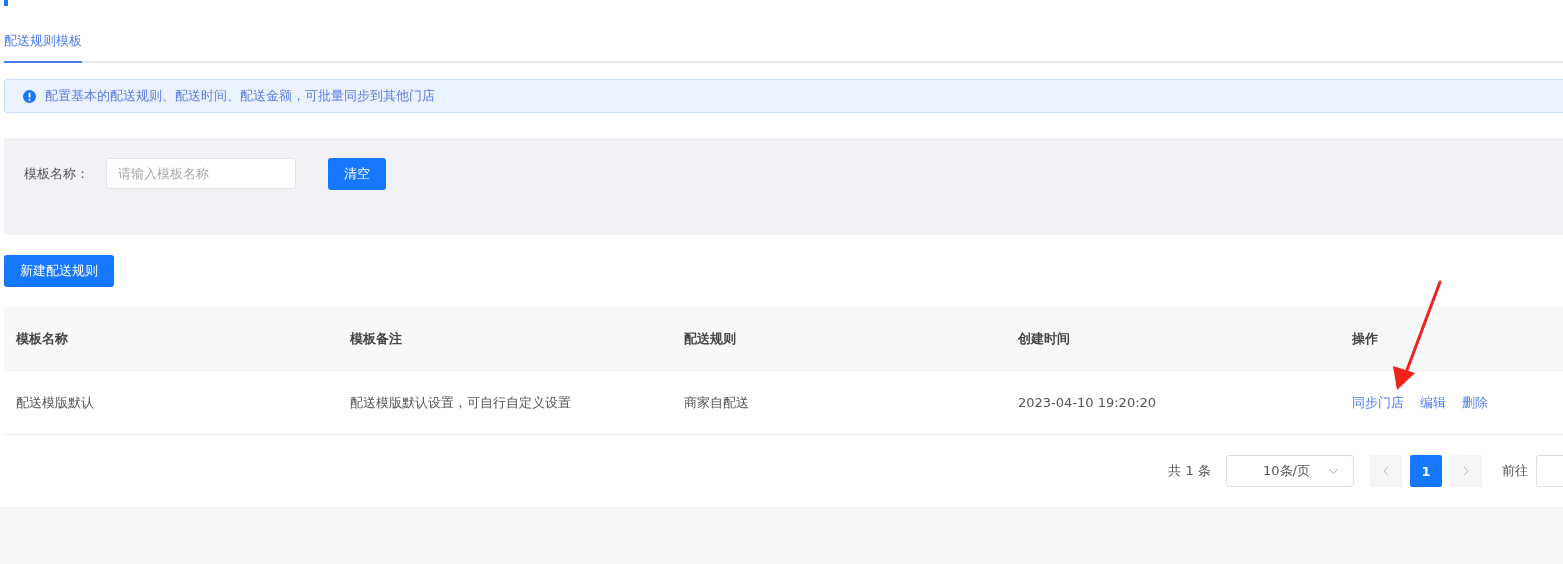 This screenshot has height=564, width=1563. I want to click on goto-label: 前往, so click(1515, 471).